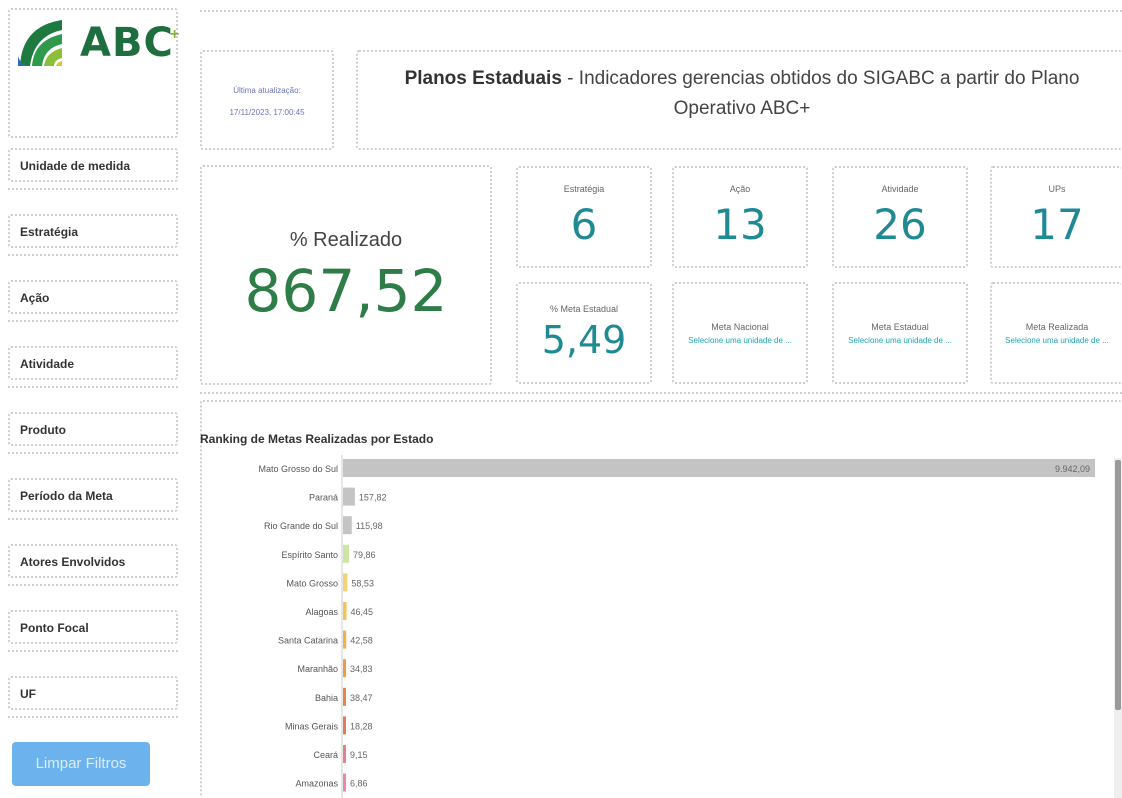  Describe the element at coordinates (66, 496) in the screenshot. I see `filter-label: Período da Meta` at that location.